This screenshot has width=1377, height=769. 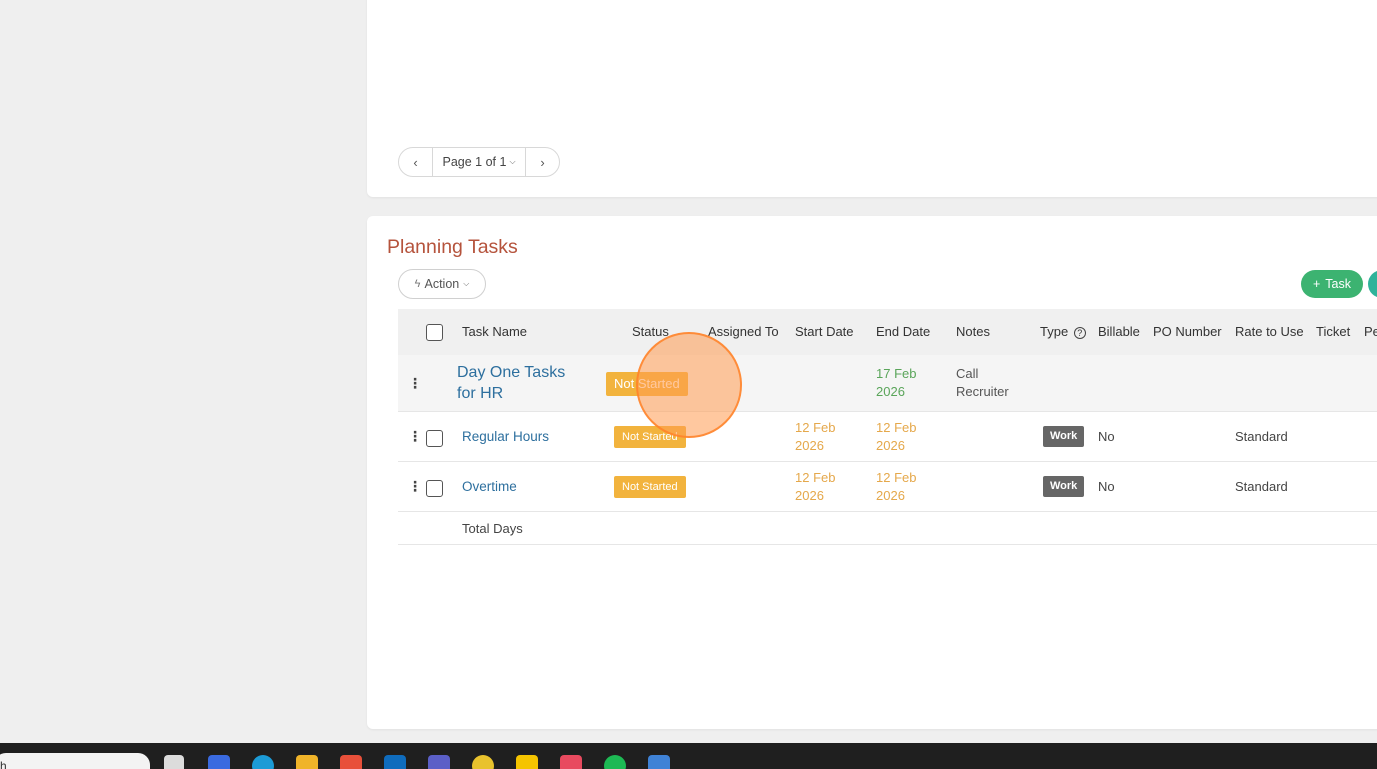 I want to click on header-notes: Notes, so click(x=973, y=331).